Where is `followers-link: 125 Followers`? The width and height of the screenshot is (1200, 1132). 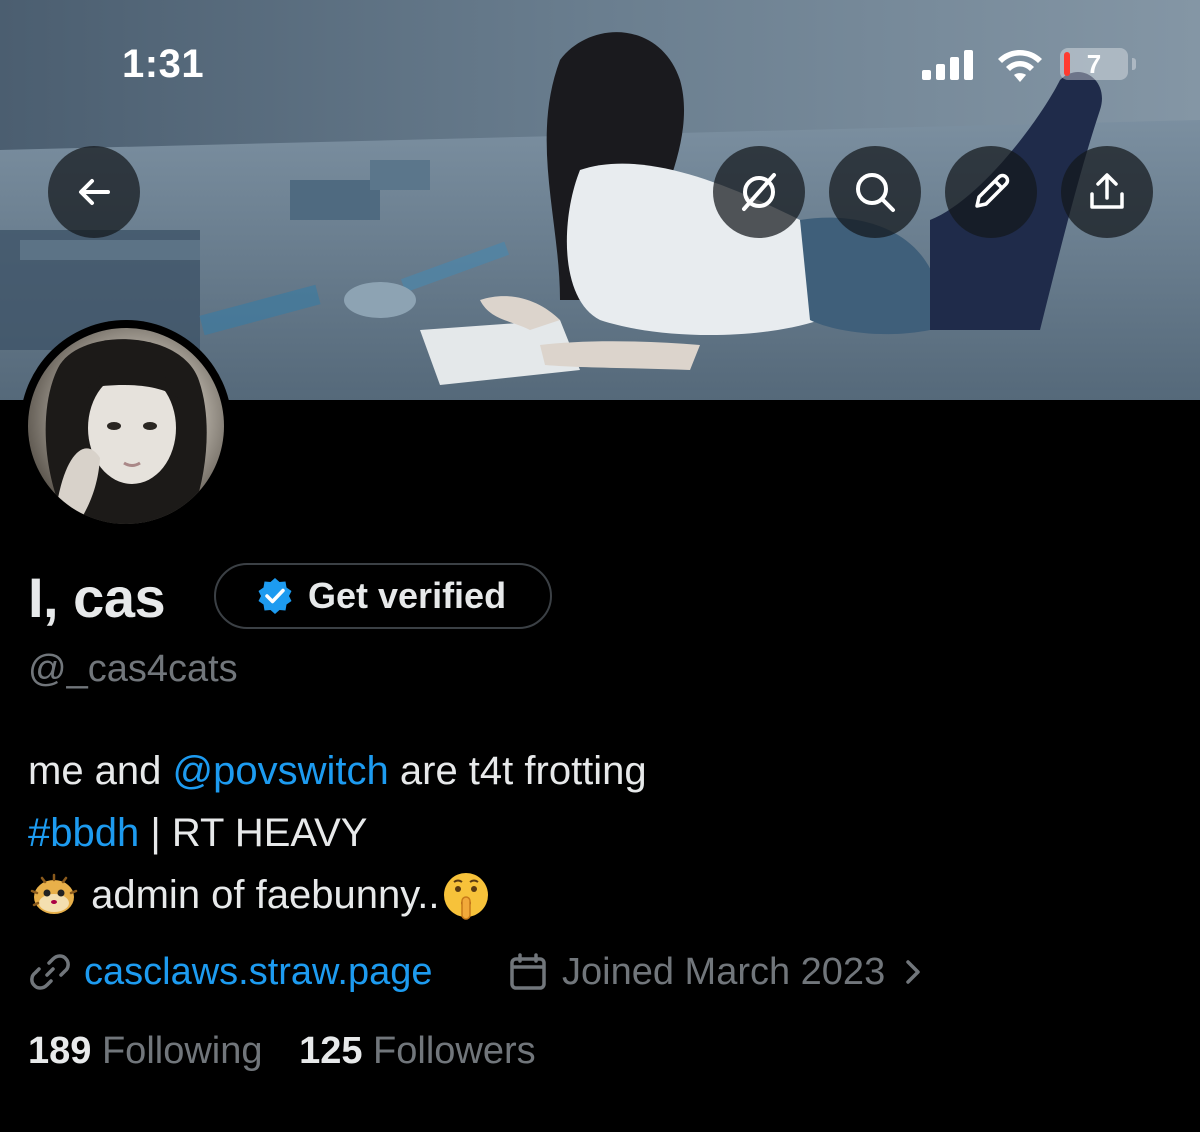
followers-link: 125 Followers is located at coordinates (417, 1051).